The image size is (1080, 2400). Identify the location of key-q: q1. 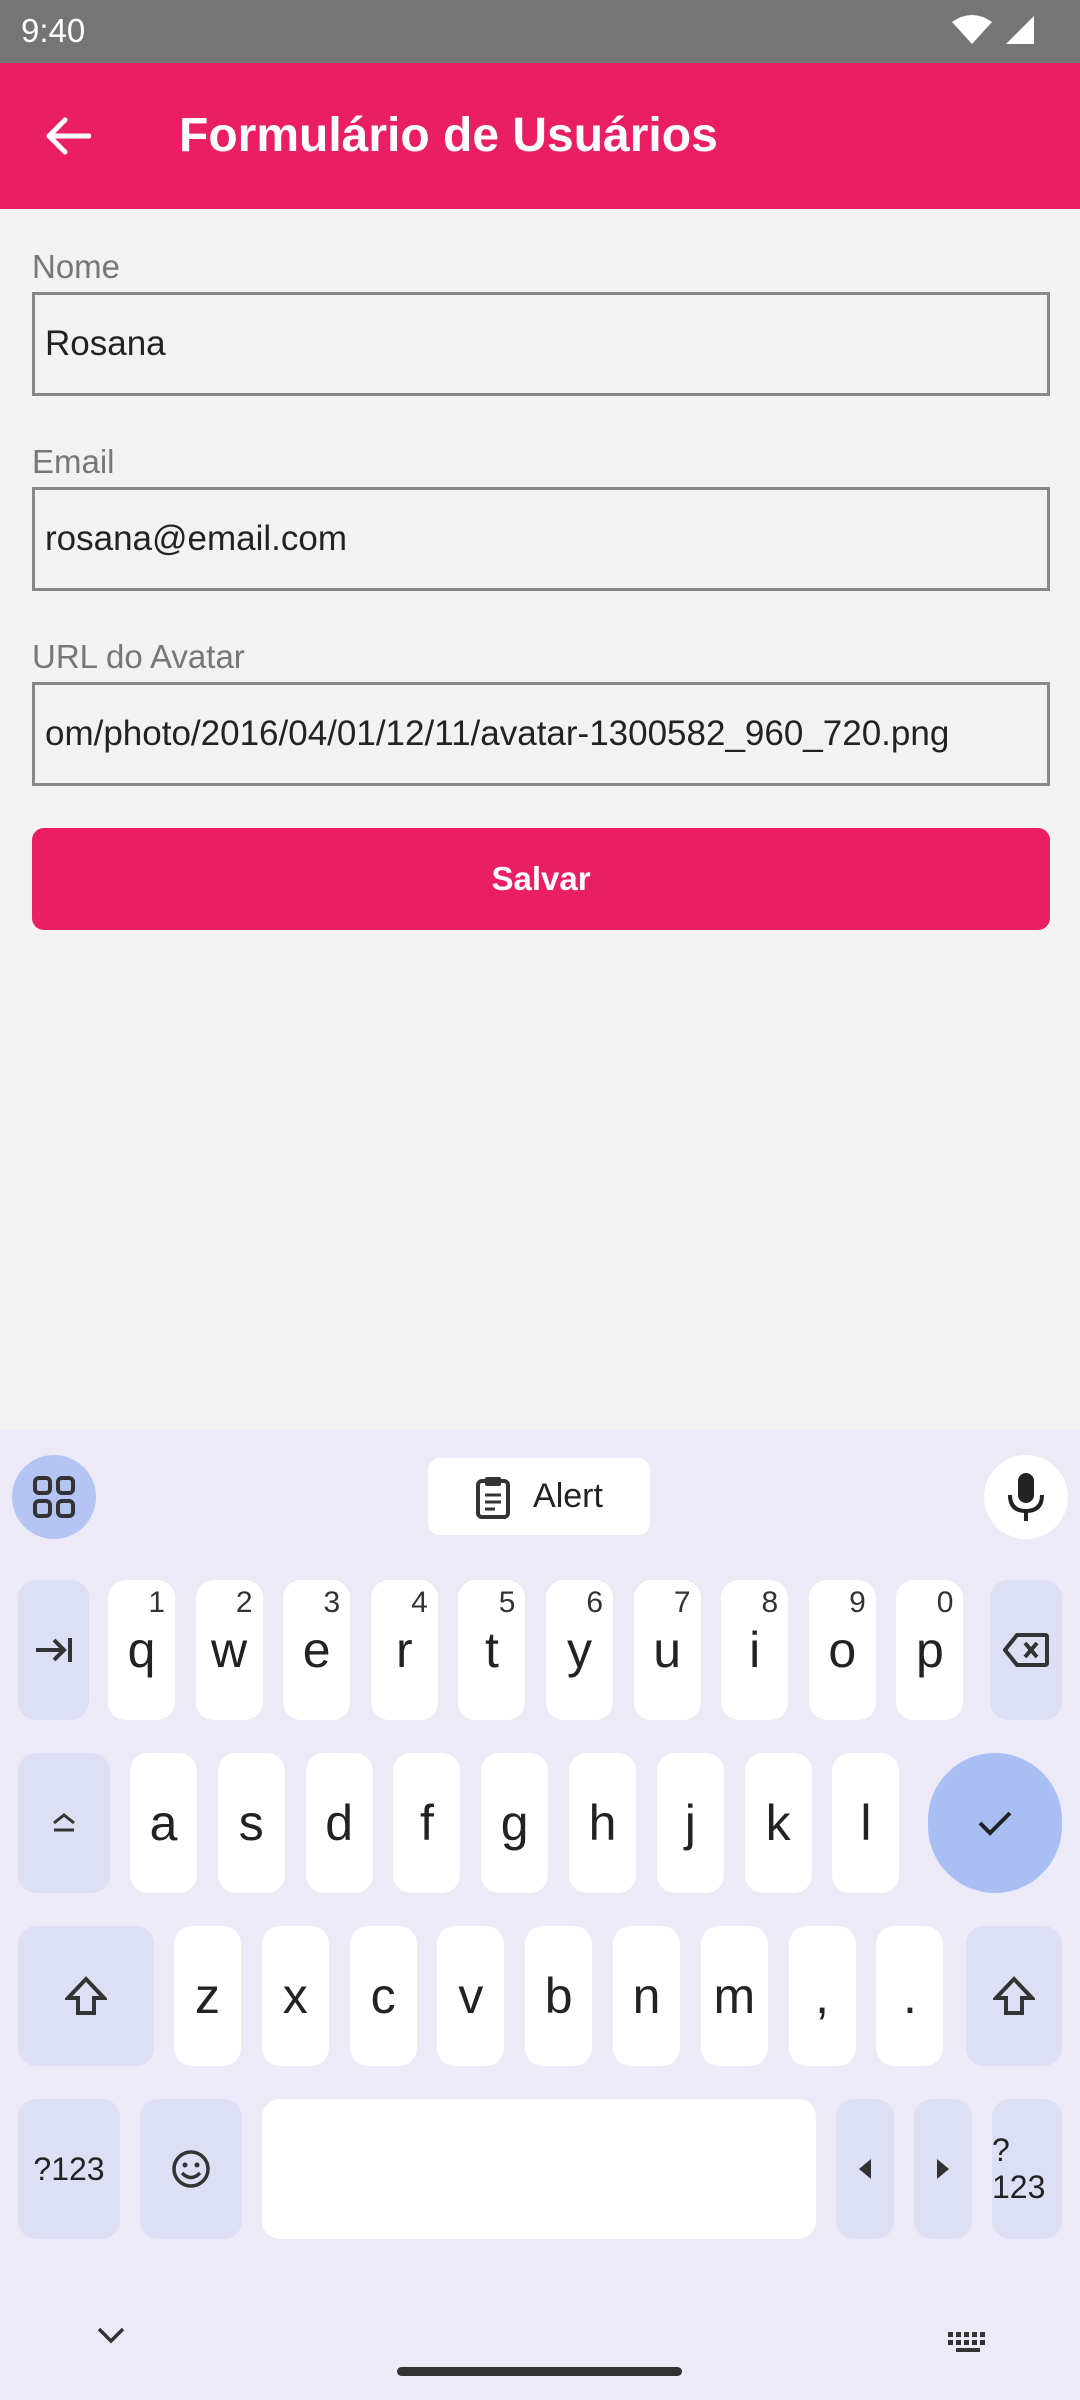
(141, 1650).